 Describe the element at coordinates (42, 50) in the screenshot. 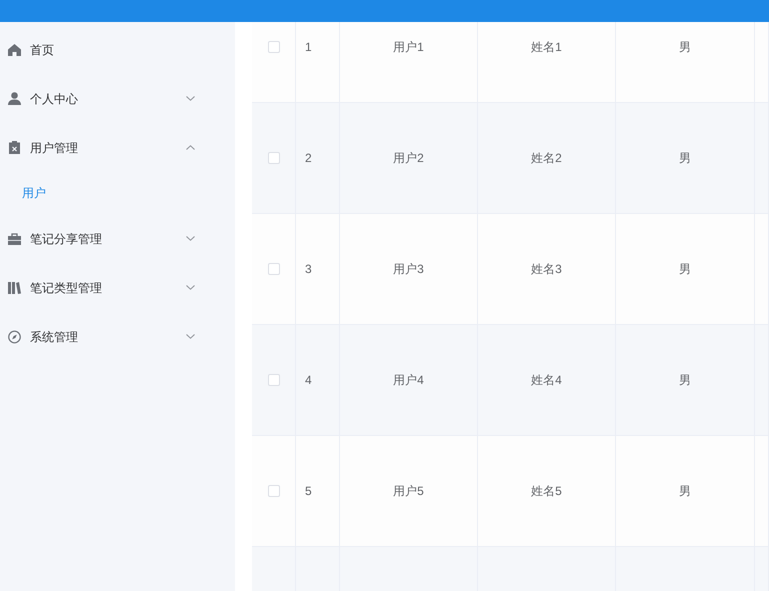

I see `menu-label: 首页` at that location.